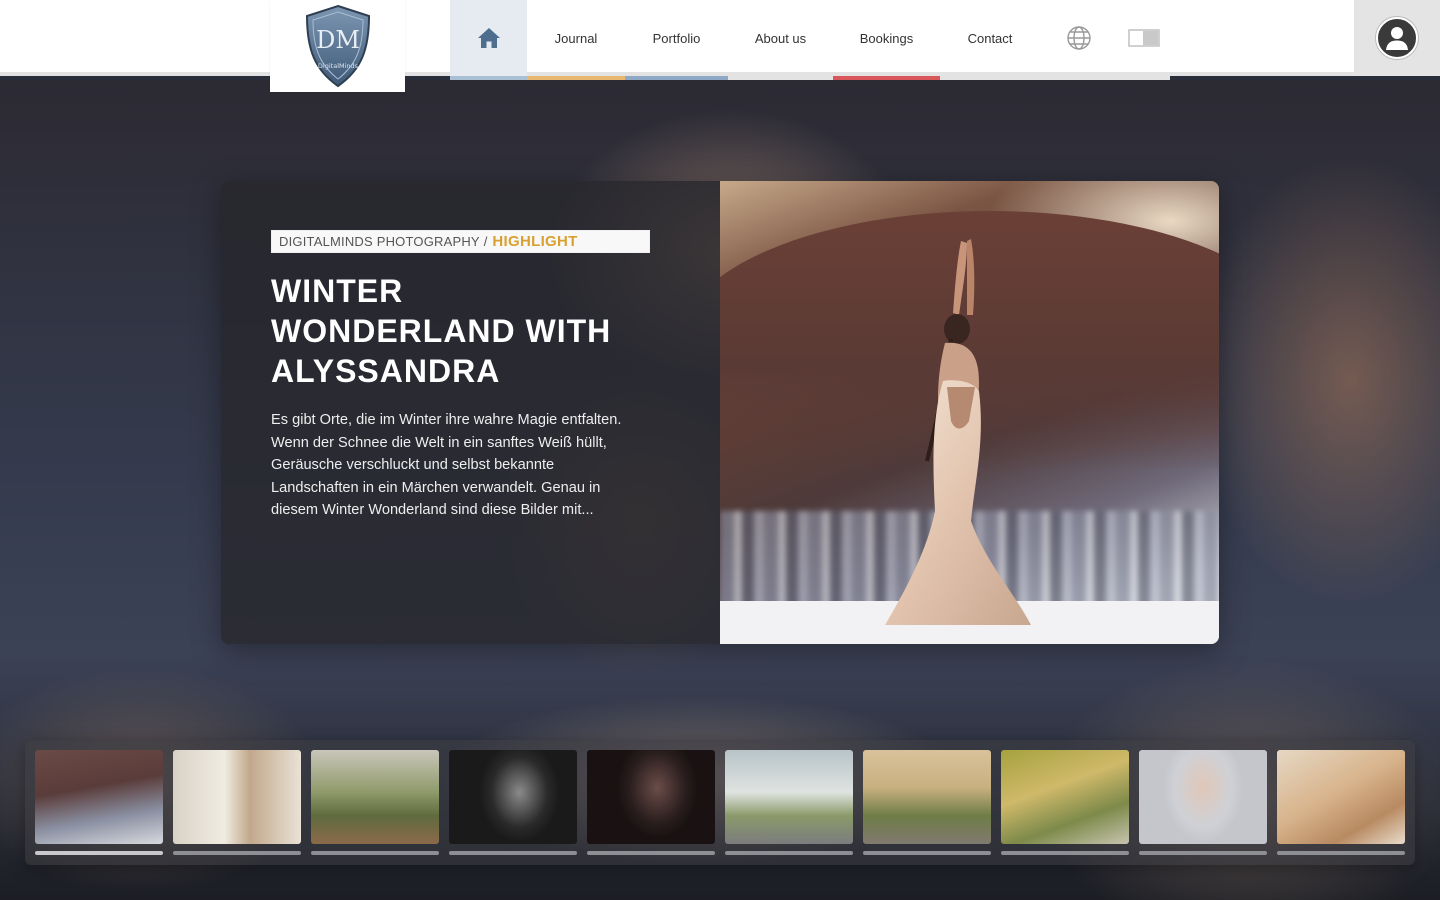  What do you see at coordinates (886, 40) in the screenshot?
I see `nav-bookings: Bookings` at bounding box center [886, 40].